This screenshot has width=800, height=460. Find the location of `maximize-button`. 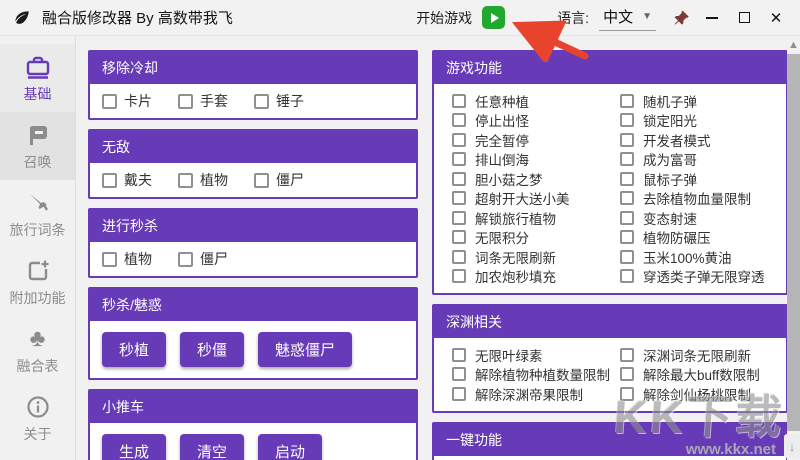

maximize-button is located at coordinates (744, 18).